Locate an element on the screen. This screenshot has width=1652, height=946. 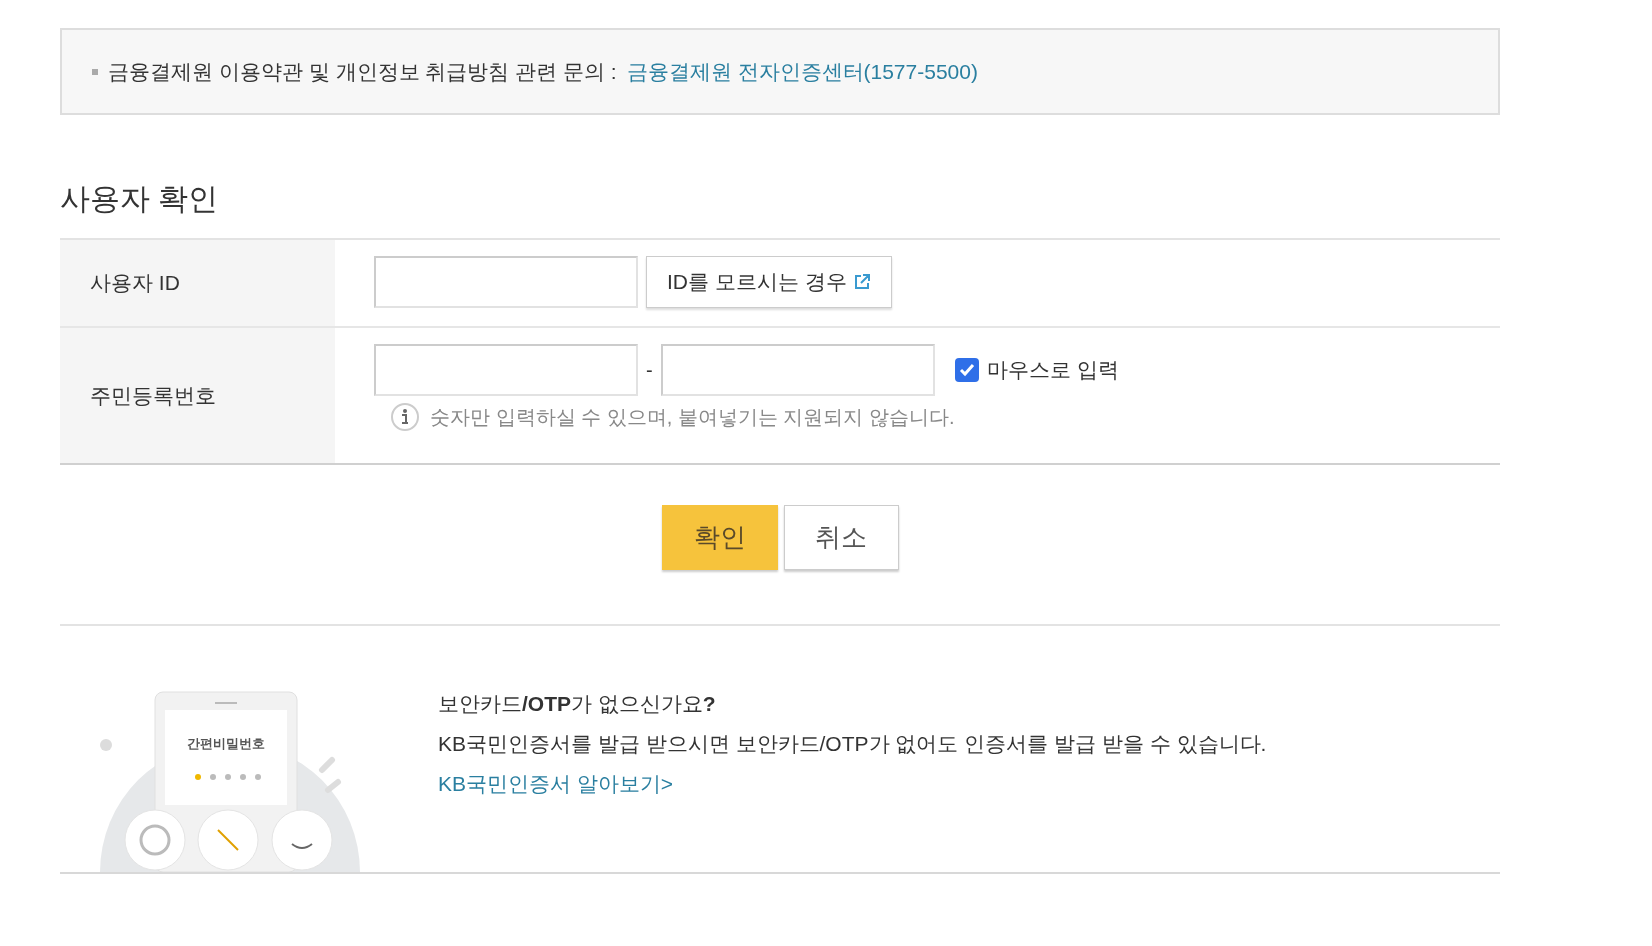
rrn-back-field is located at coordinates (797, 370).